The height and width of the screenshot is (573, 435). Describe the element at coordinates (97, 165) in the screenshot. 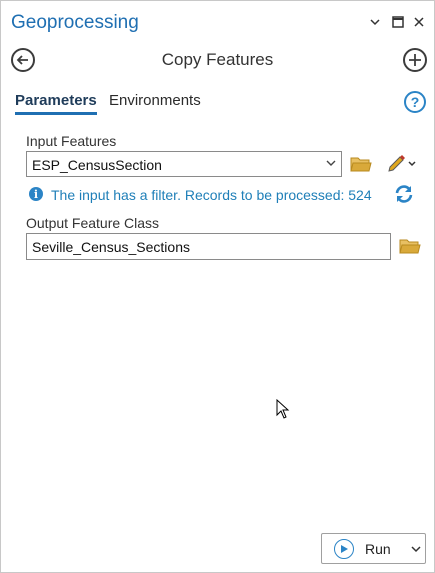

I see `input-features-value: ESP_CensusSection` at that location.